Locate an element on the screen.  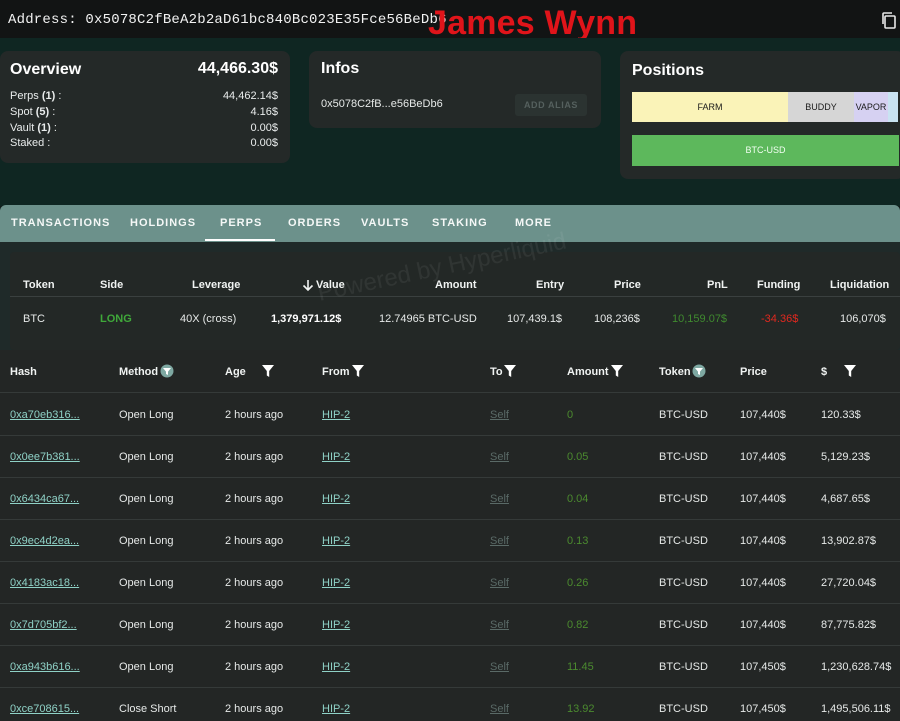
tab-perps: PERPS is located at coordinates (241, 223).